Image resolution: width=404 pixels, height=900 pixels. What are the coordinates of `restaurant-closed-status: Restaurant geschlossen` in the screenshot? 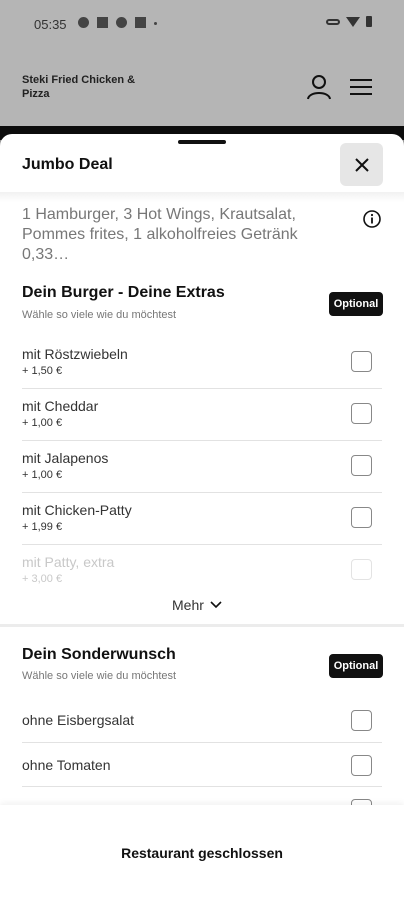 It's located at (202, 853).